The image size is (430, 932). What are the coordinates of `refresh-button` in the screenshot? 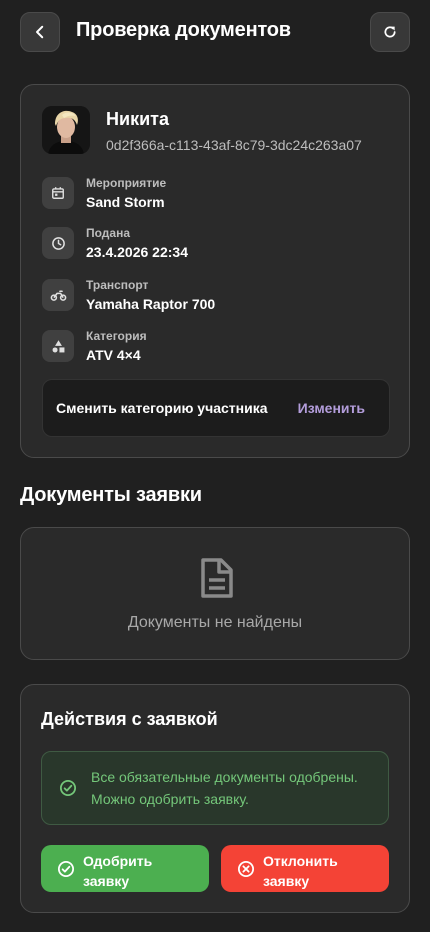 It's located at (390, 32).